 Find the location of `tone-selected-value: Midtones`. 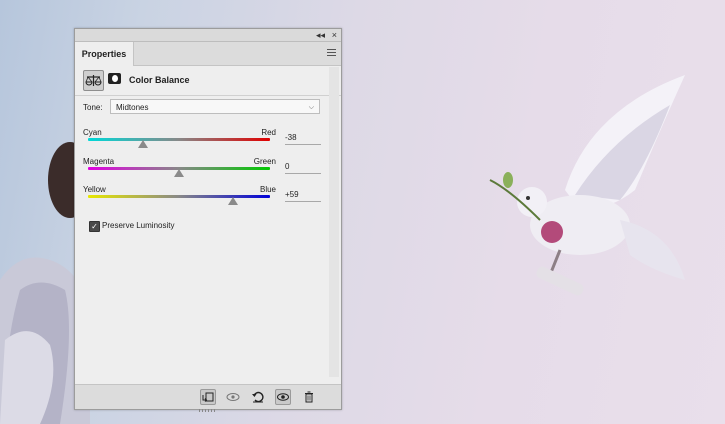

tone-selected-value: Midtones is located at coordinates (132, 107).